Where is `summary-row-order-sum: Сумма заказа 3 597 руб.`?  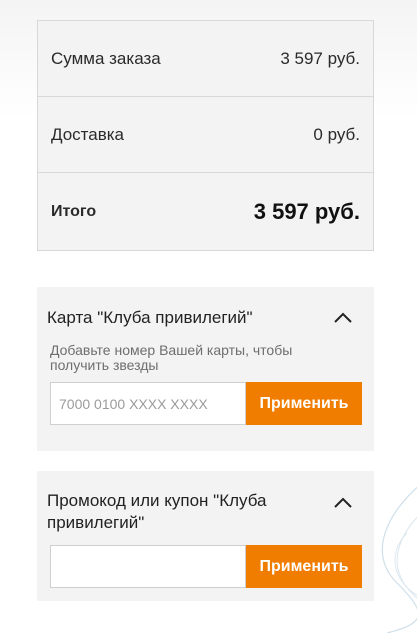
summary-row-order-sum: Сумма заказа 3 597 руб. is located at coordinates (205, 59).